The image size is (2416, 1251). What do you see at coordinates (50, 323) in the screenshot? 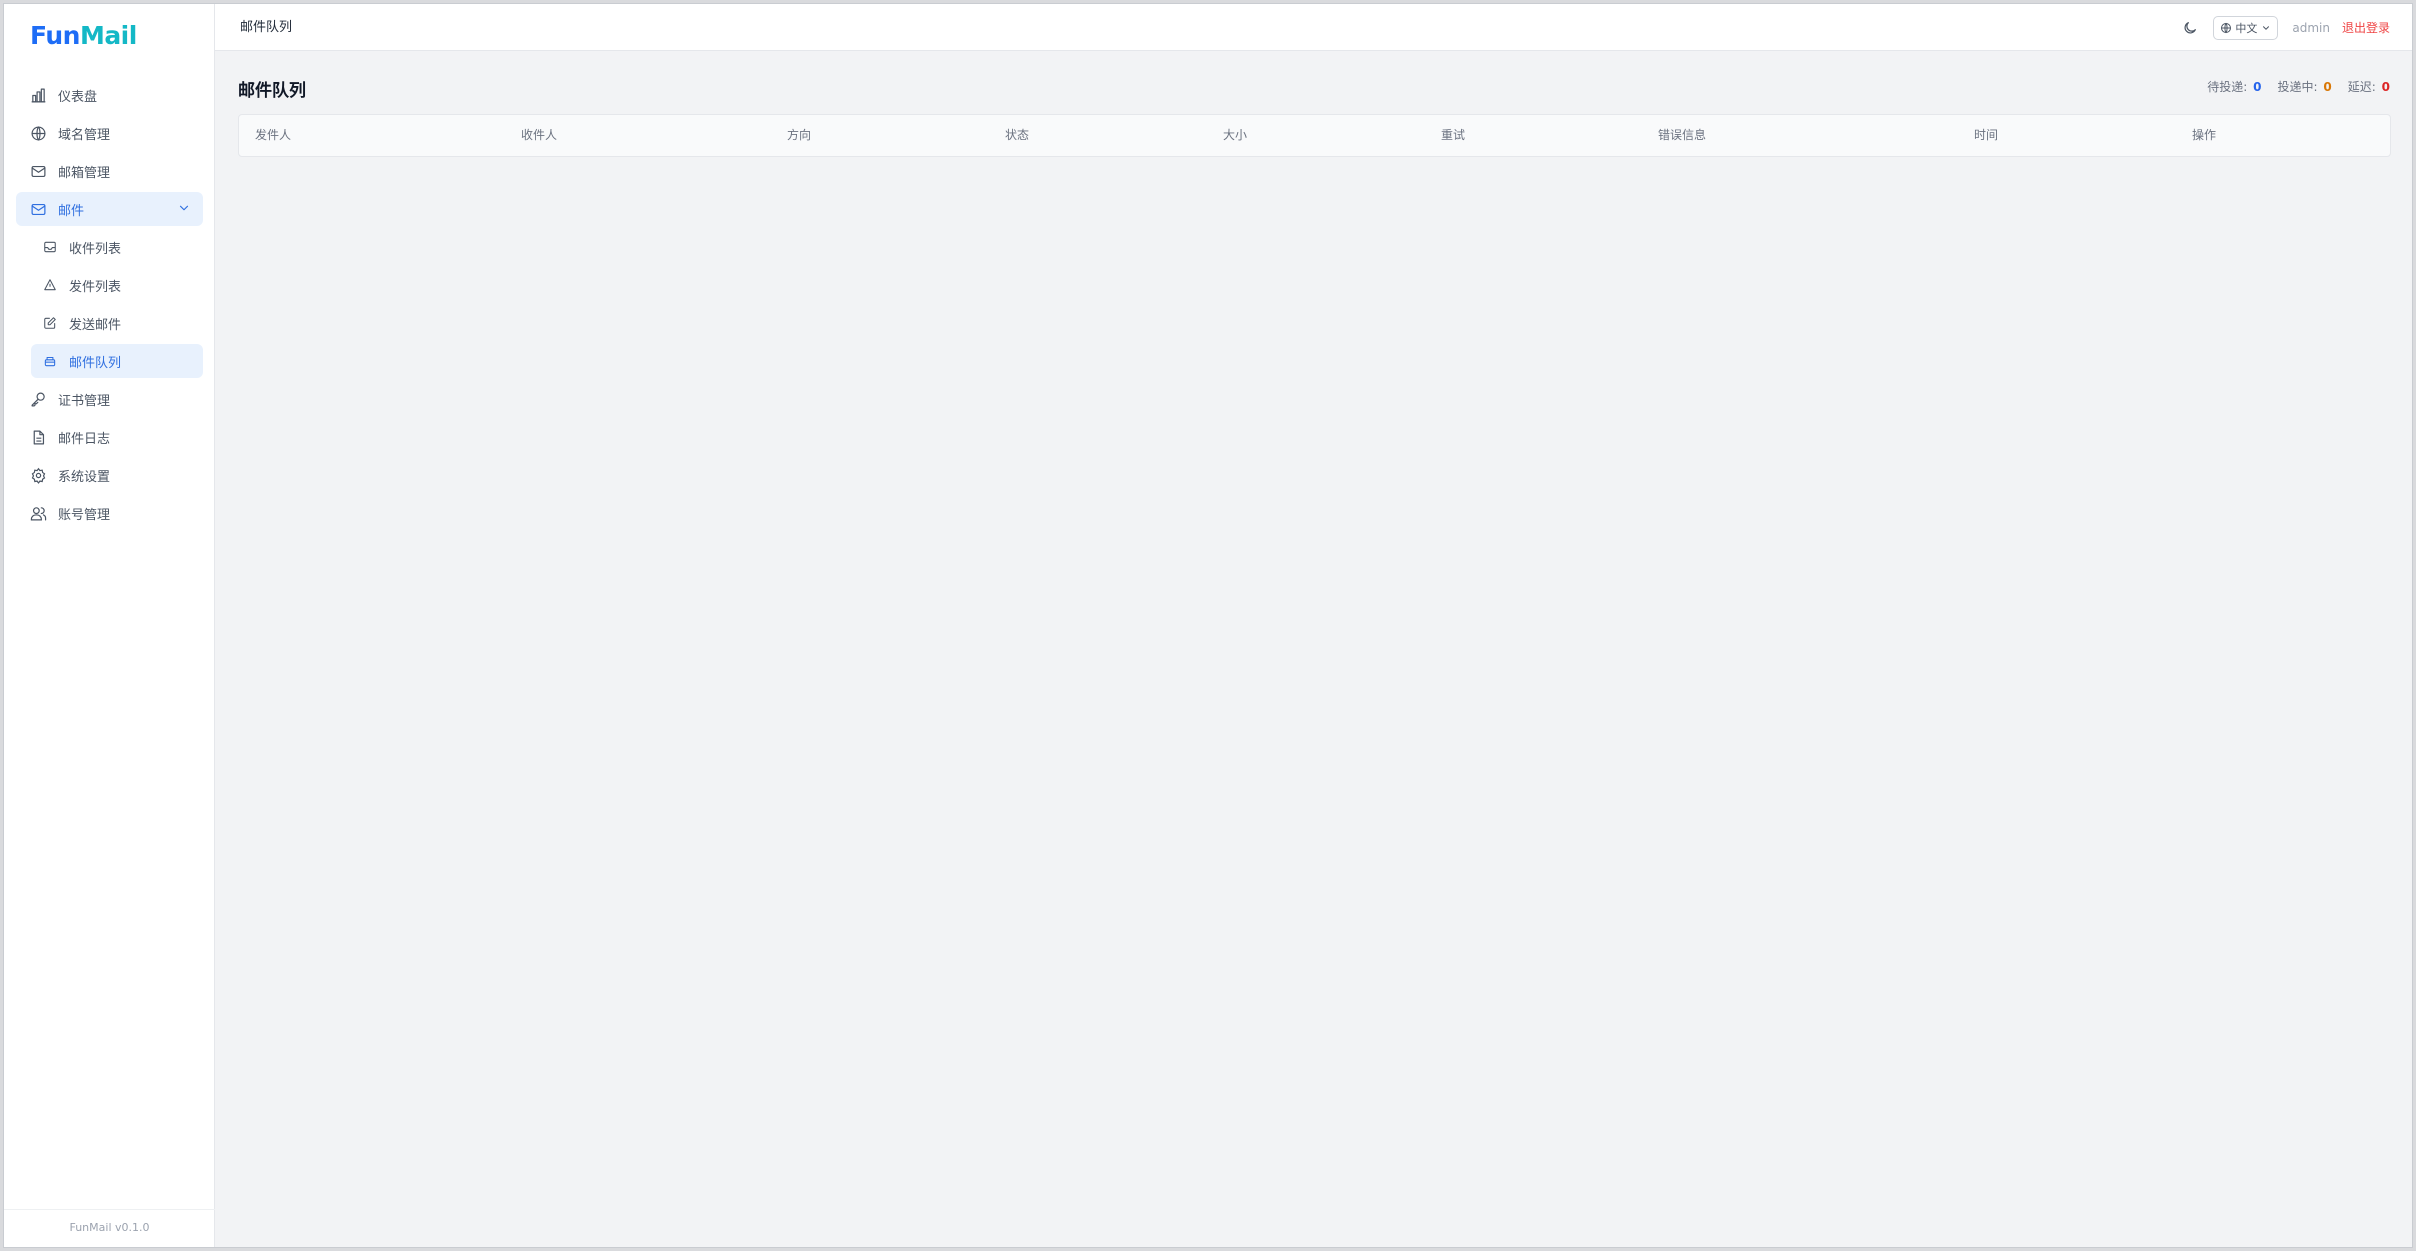
I see `edit-icon` at bounding box center [50, 323].